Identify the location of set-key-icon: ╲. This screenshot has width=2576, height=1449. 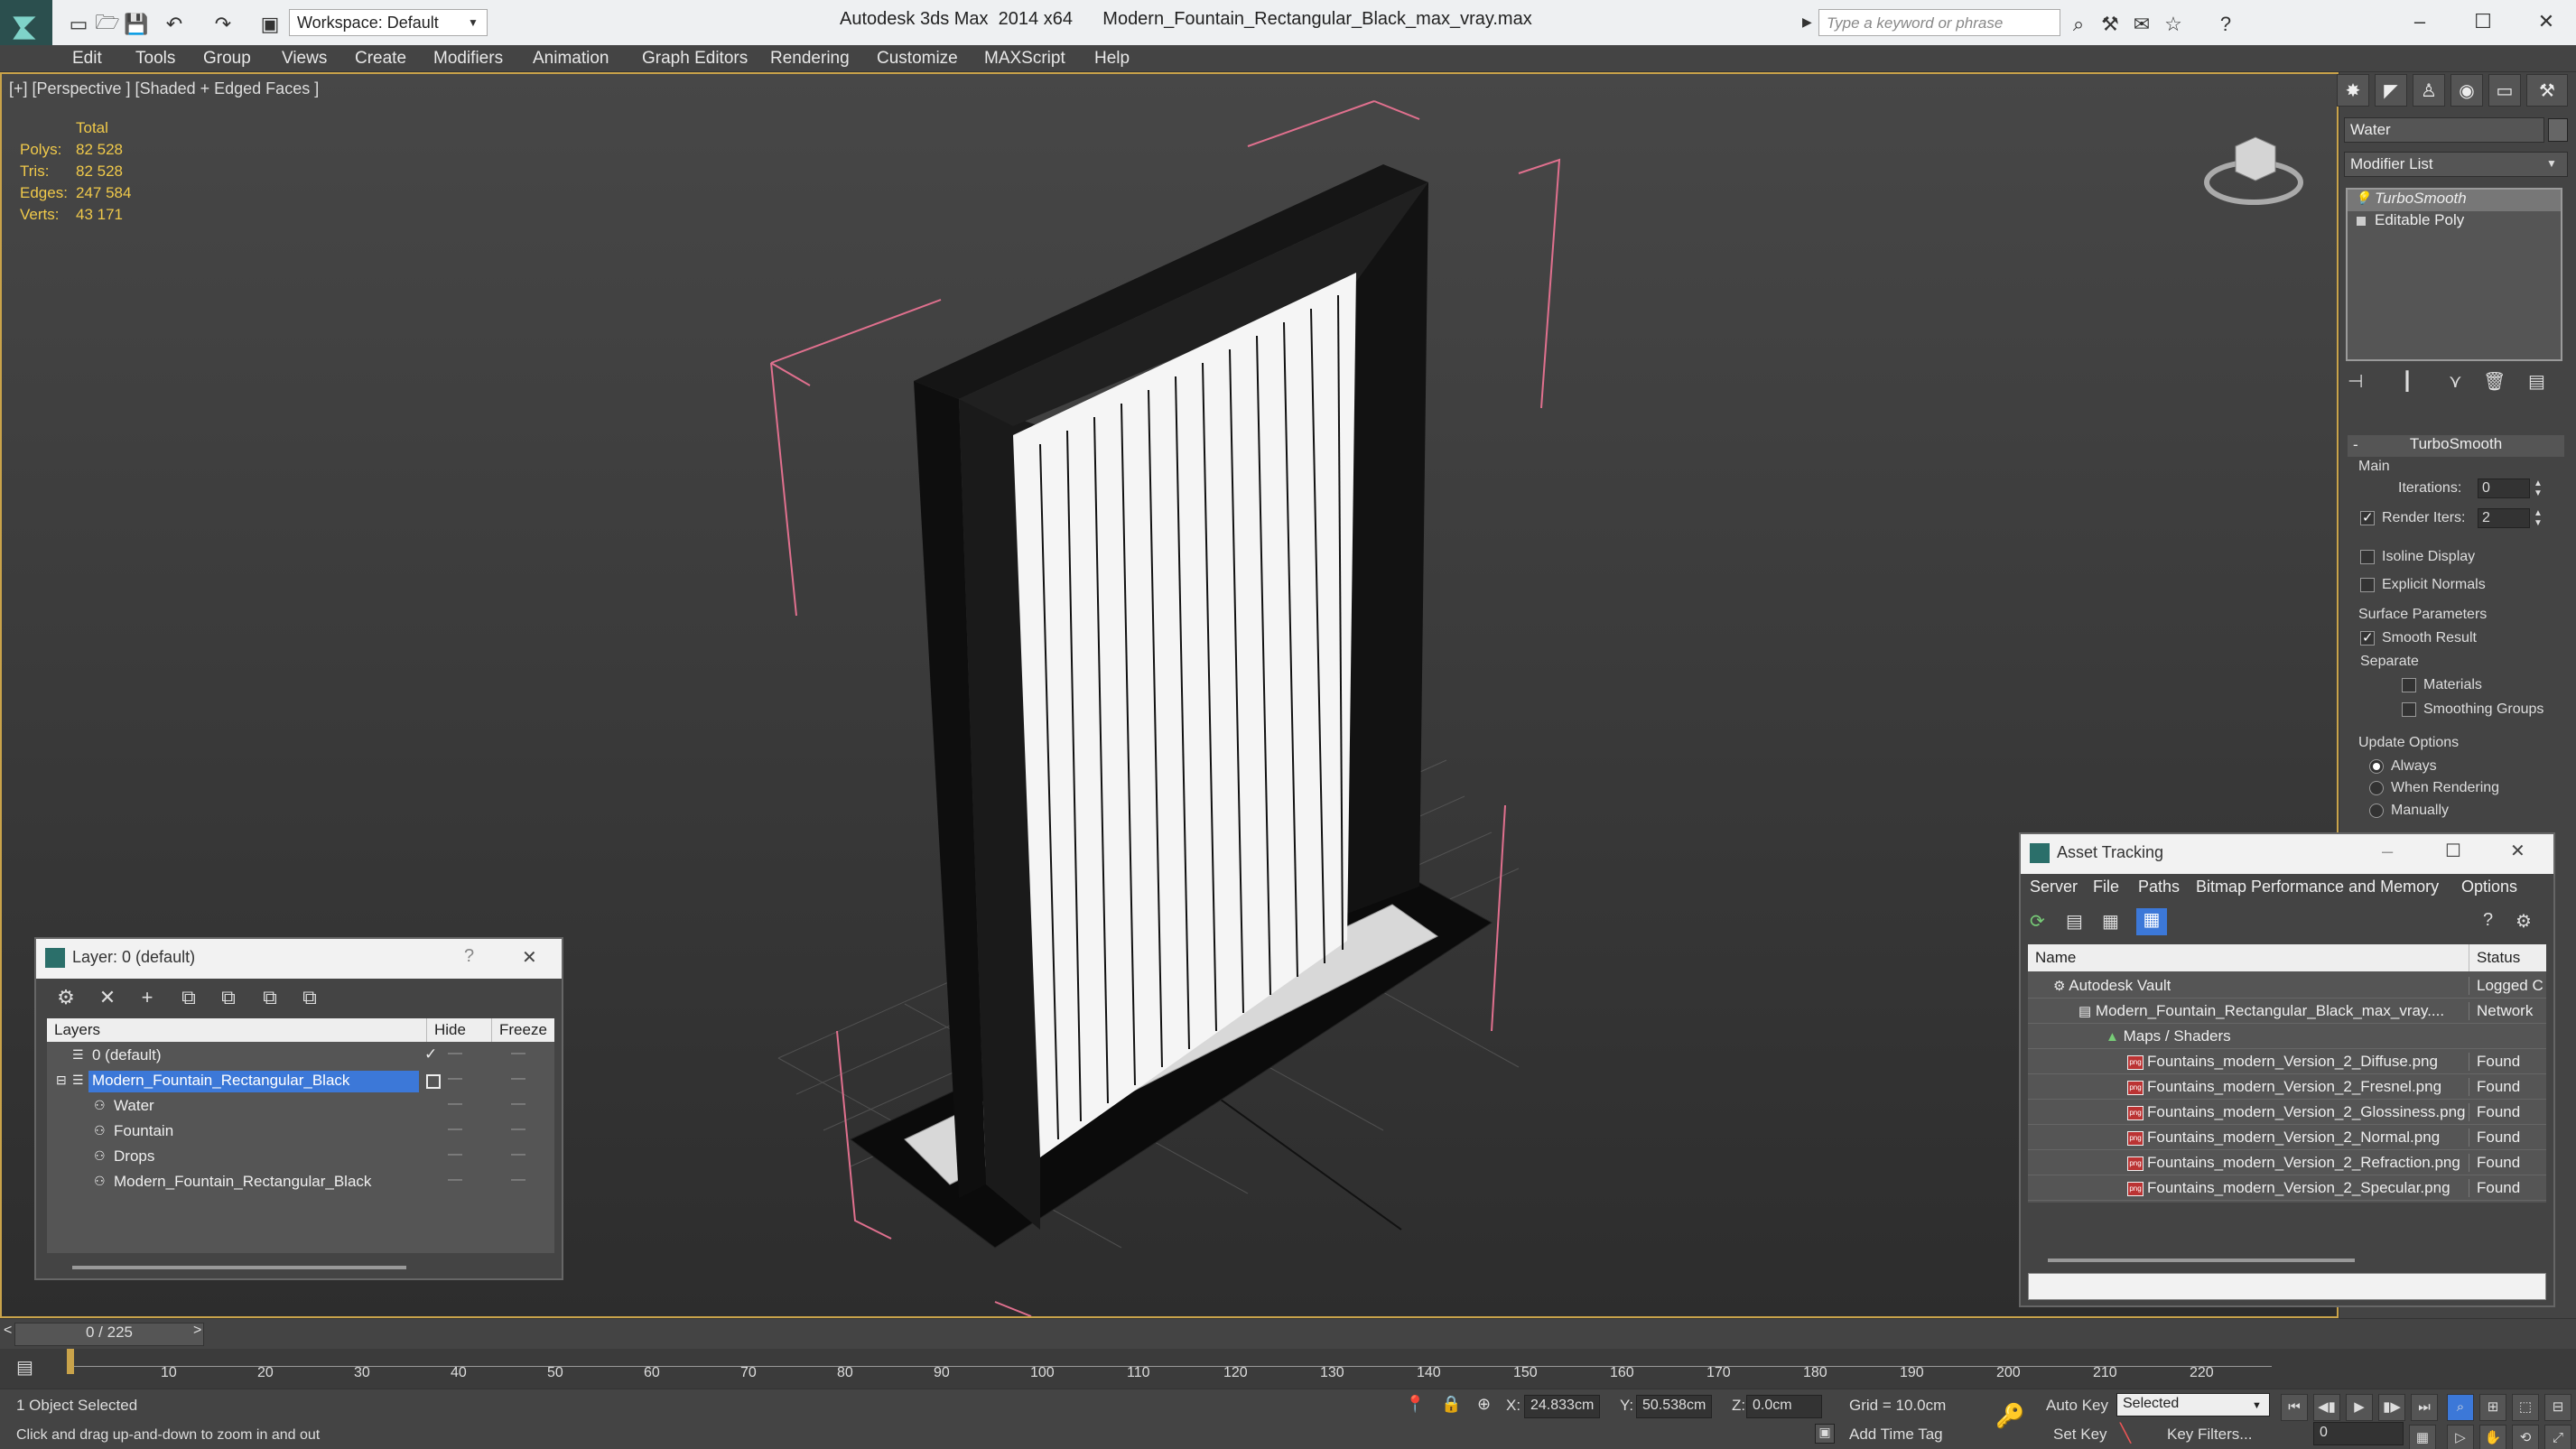
(2125, 1433).